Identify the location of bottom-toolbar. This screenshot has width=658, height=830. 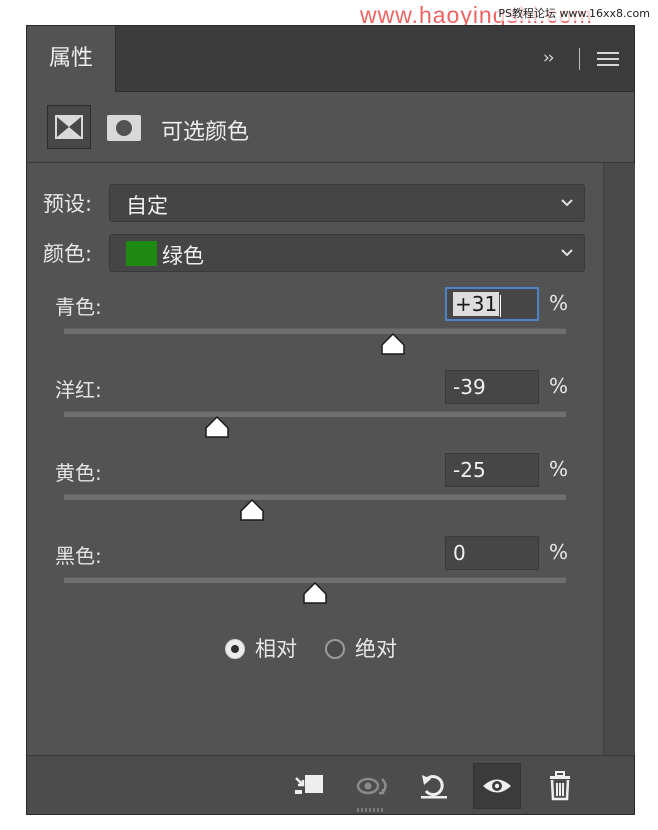
(330, 784).